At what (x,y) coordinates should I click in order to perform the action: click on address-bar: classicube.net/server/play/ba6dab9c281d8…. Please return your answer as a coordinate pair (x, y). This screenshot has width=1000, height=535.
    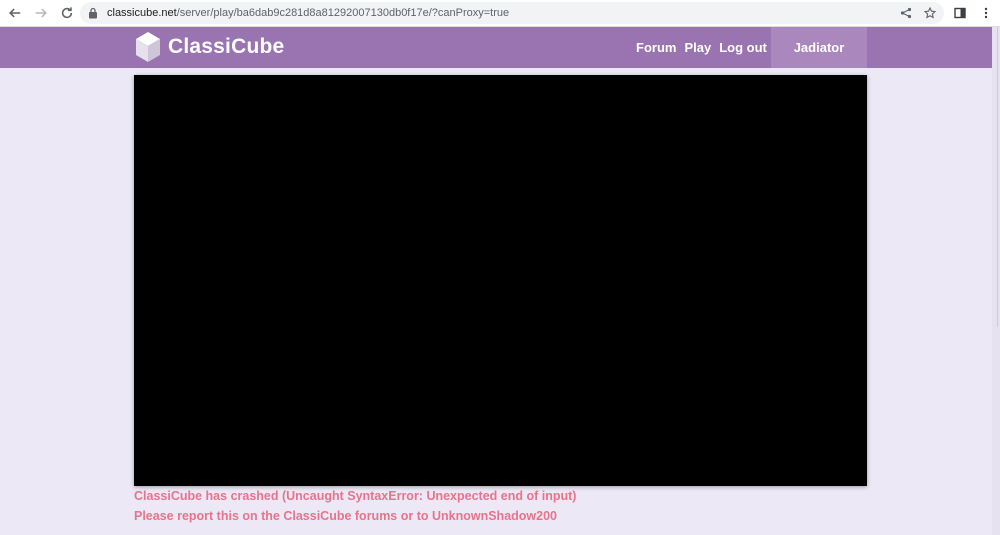
    Looking at the image, I should click on (512, 13).